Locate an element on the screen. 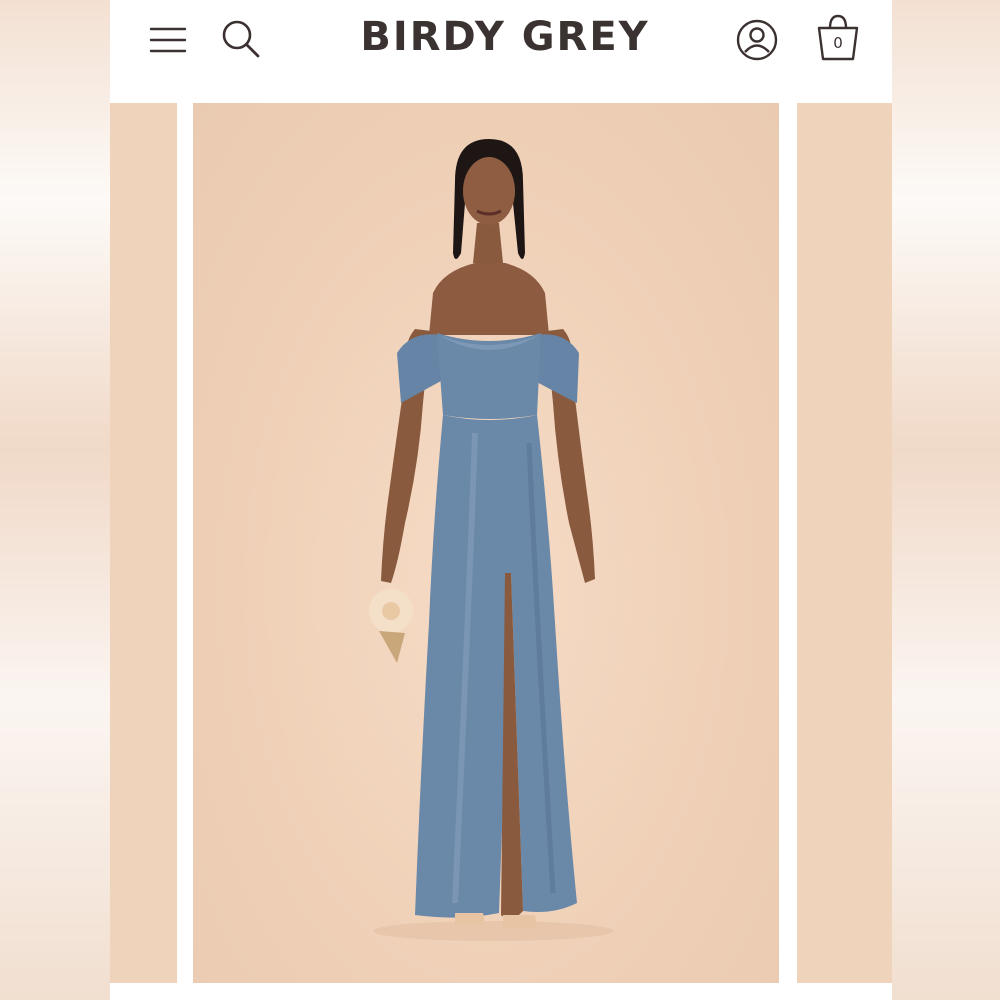 This screenshot has height=1000, width=1000. account-icon is located at coordinates (757, 40).